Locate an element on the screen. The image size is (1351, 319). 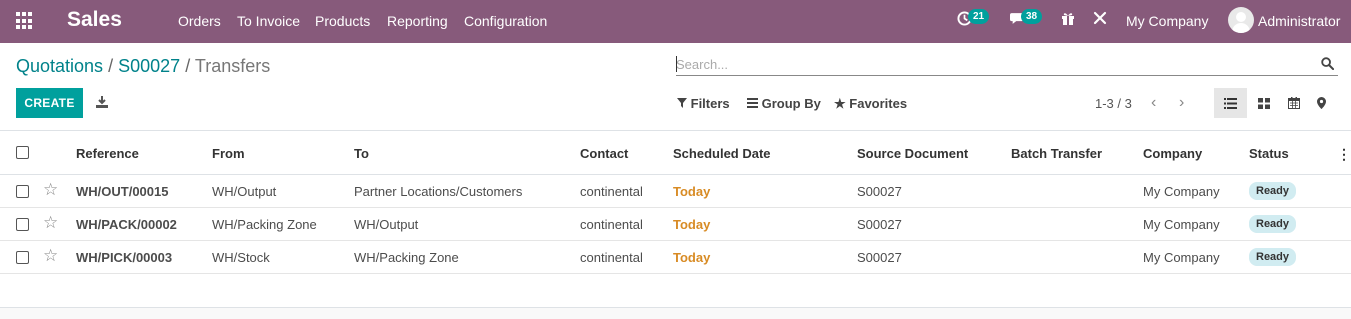
breadcrumb-order: S00027 is located at coordinates (149, 66).